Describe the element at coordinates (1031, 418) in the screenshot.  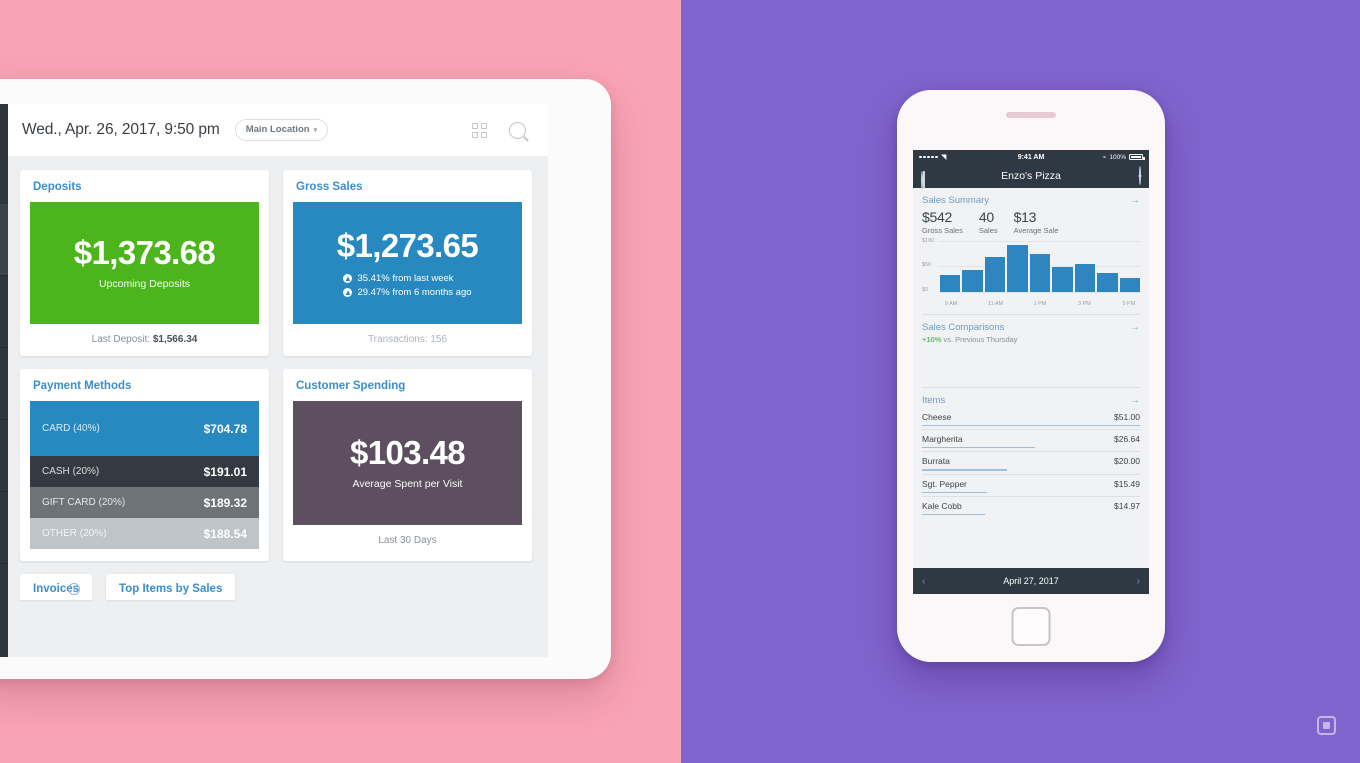
I see `list-item: Cheese $51.00` at that location.